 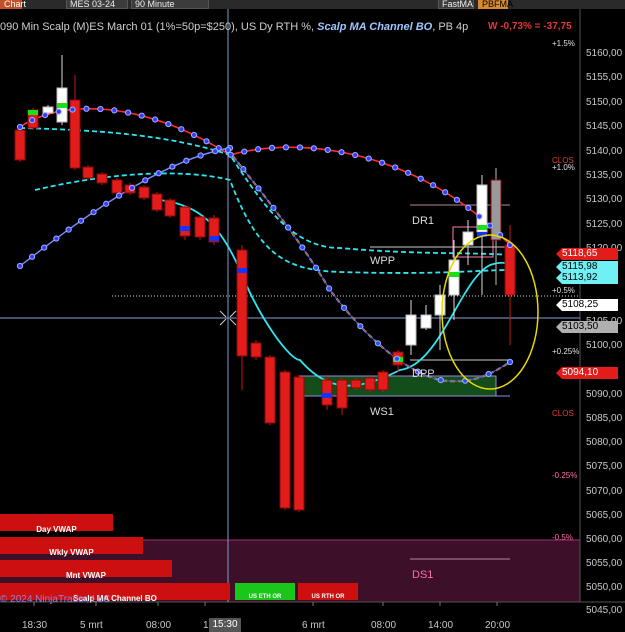 I want to click on price-tag: 5118,65, so click(x=587, y=254).